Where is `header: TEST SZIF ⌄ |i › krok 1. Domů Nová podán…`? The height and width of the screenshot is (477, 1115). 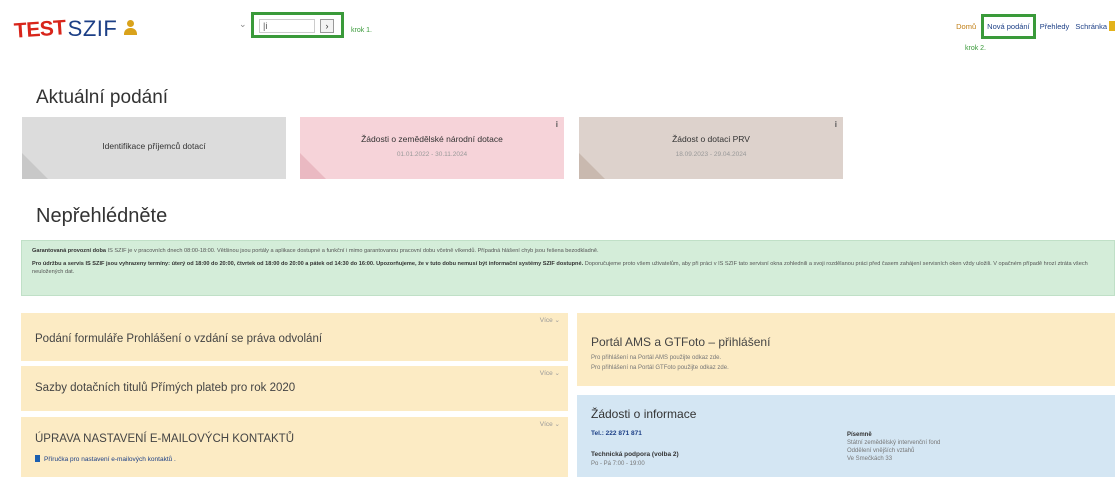
header: TEST SZIF ⌄ |i › krok 1. Domů Nová podán… is located at coordinates (557, 31).